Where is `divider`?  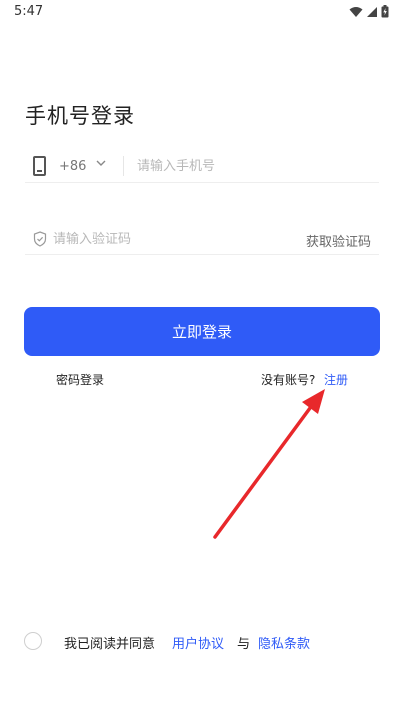
divider is located at coordinates (123, 166).